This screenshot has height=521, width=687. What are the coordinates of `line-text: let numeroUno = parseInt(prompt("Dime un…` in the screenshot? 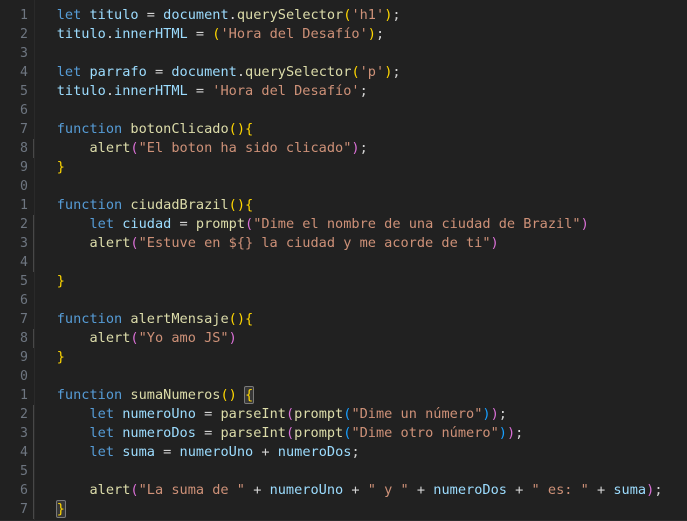 It's located at (265, 414).